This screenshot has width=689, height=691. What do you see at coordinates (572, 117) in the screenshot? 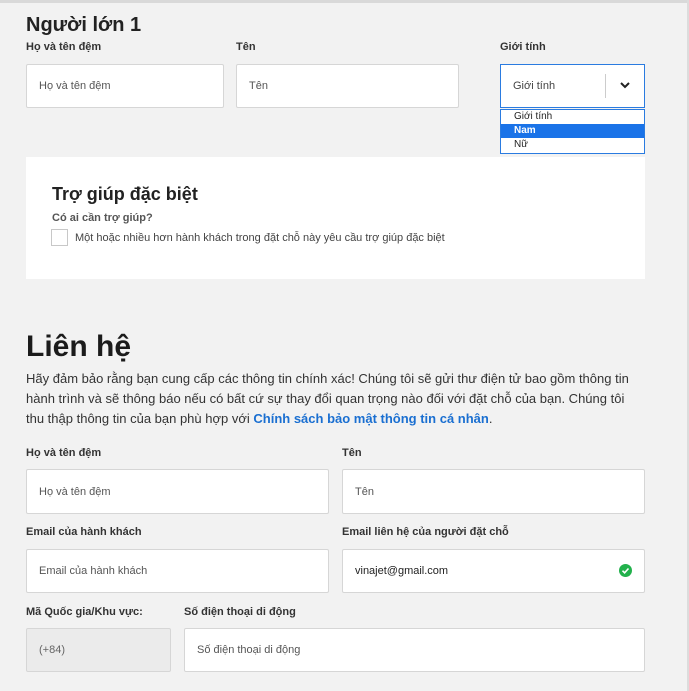
I see `gender-option: Giới tính` at bounding box center [572, 117].